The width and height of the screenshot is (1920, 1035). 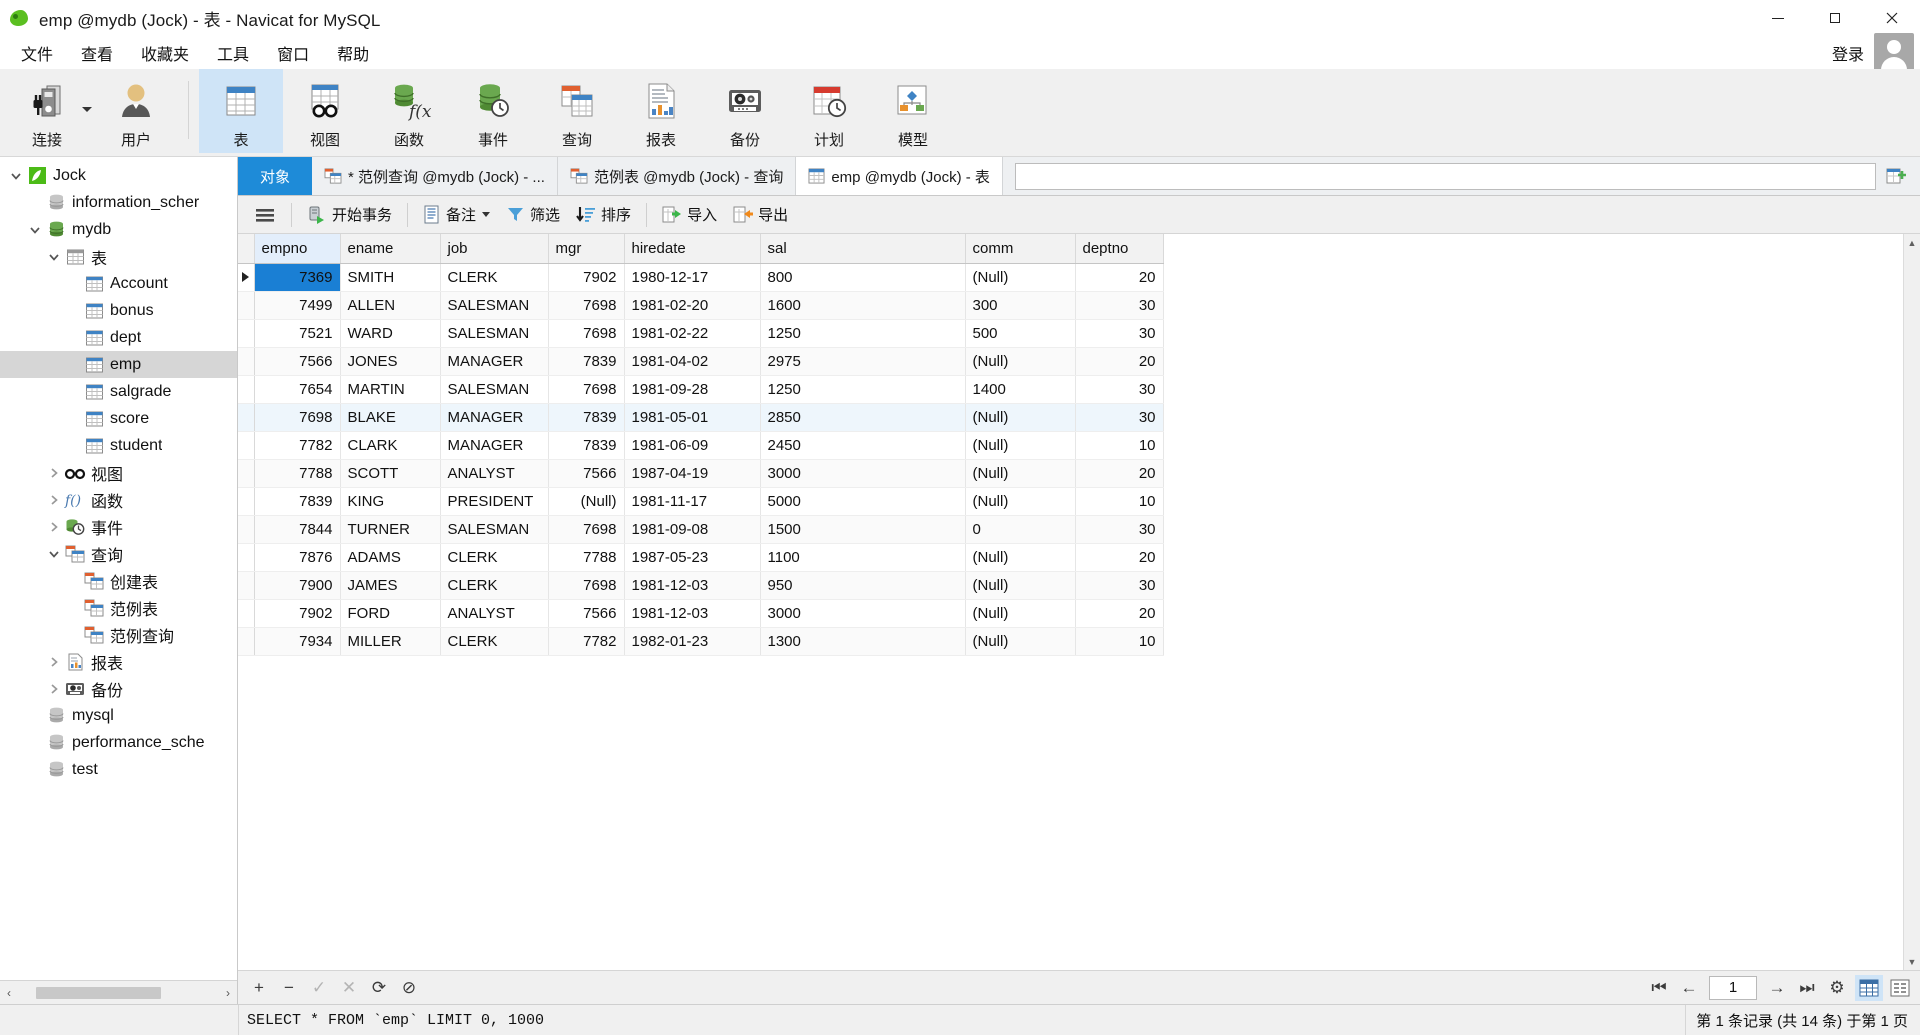 I want to click on cell-sal: 950, so click(x=863, y=585).